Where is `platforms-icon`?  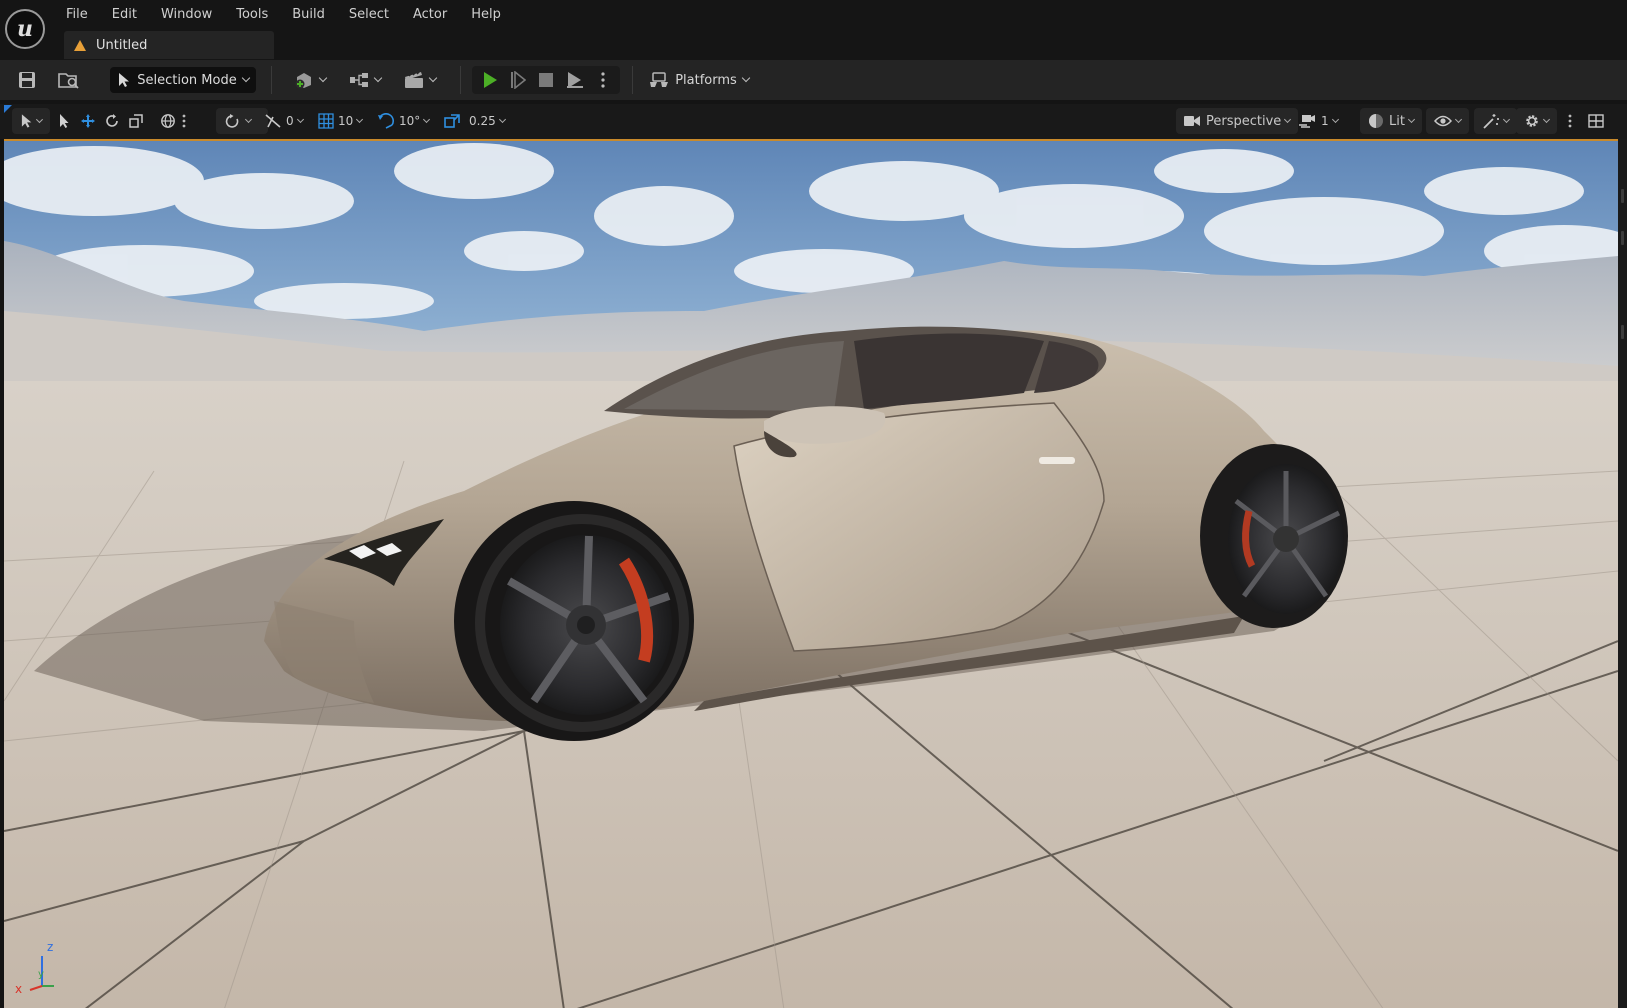 platforms-icon is located at coordinates (659, 79).